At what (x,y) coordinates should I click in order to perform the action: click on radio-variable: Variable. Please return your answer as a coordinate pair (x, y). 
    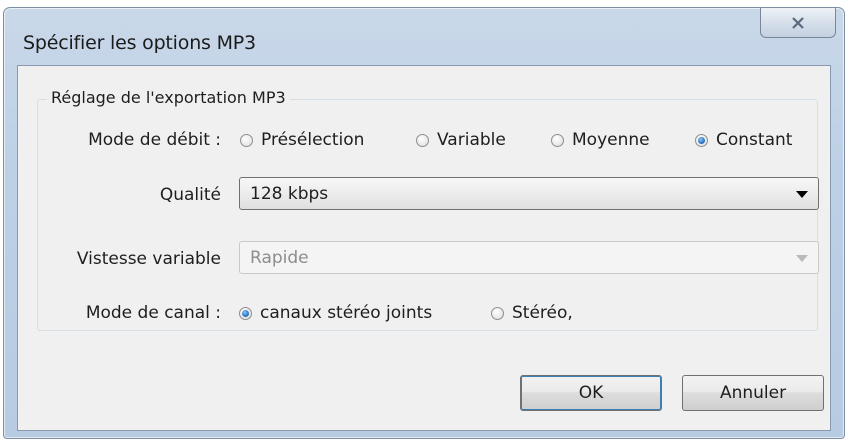
    Looking at the image, I should click on (461, 140).